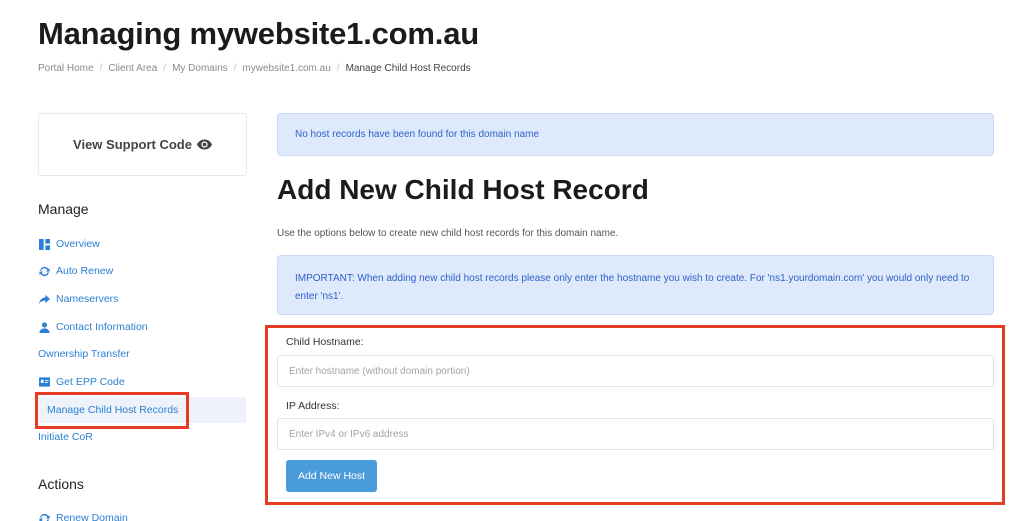 The image size is (1024, 521). I want to click on sidebar-action-renew-domain: Renew Domain, so click(83, 513).